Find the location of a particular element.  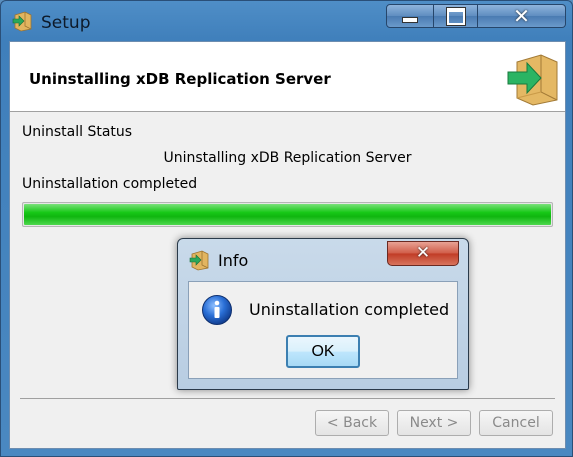

maximize-icon is located at coordinates (455, 16).